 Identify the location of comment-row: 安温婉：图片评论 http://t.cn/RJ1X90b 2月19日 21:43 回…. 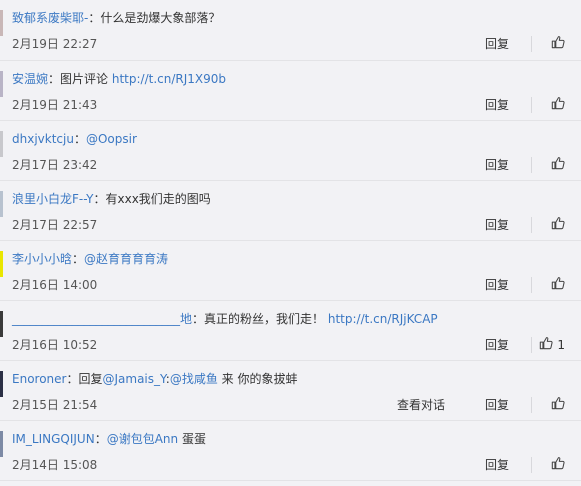
(290, 91).